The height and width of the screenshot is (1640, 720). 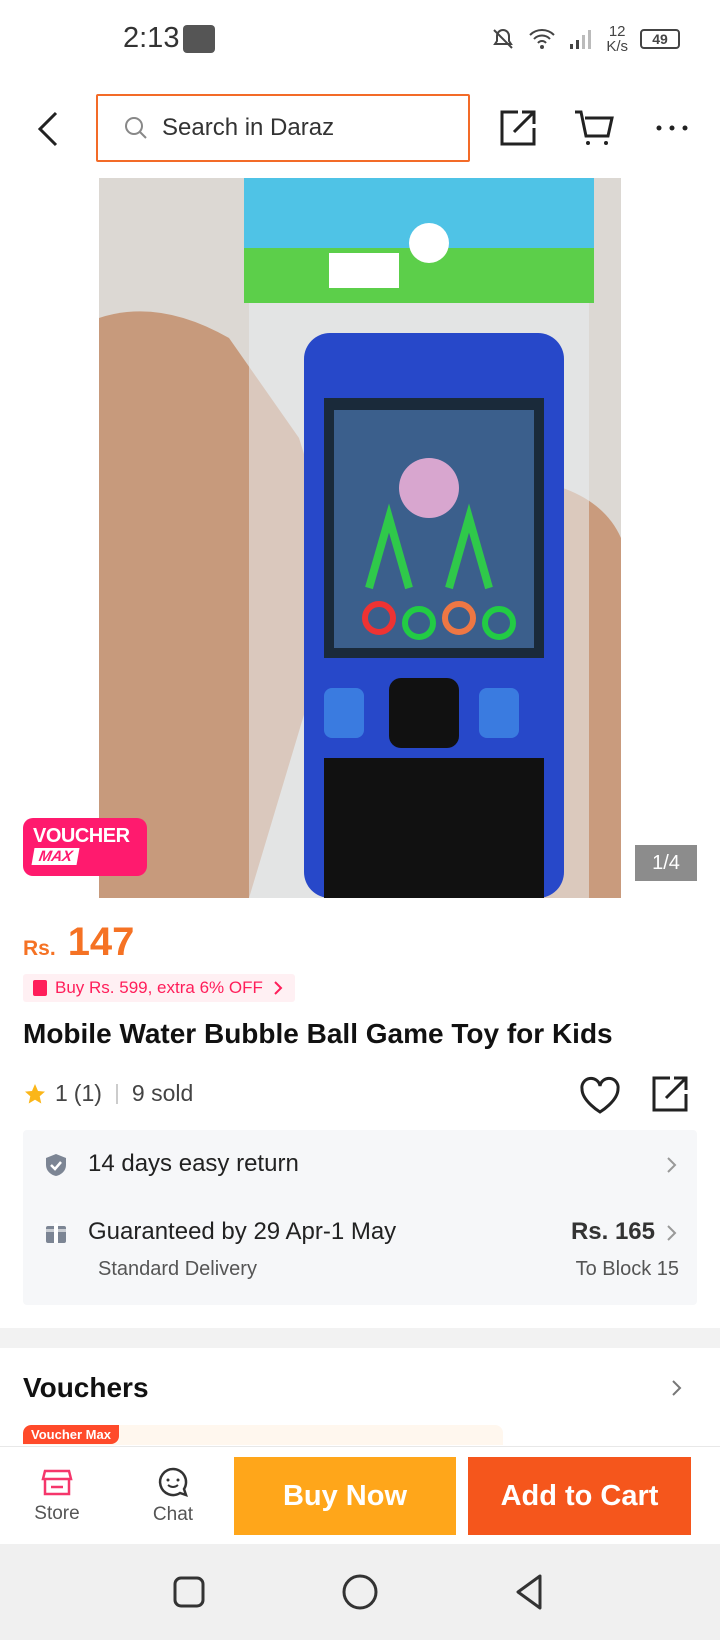 I want to click on promo-tag: Buy Rs. 599, extra 6% OFF, so click(x=159, y=988).